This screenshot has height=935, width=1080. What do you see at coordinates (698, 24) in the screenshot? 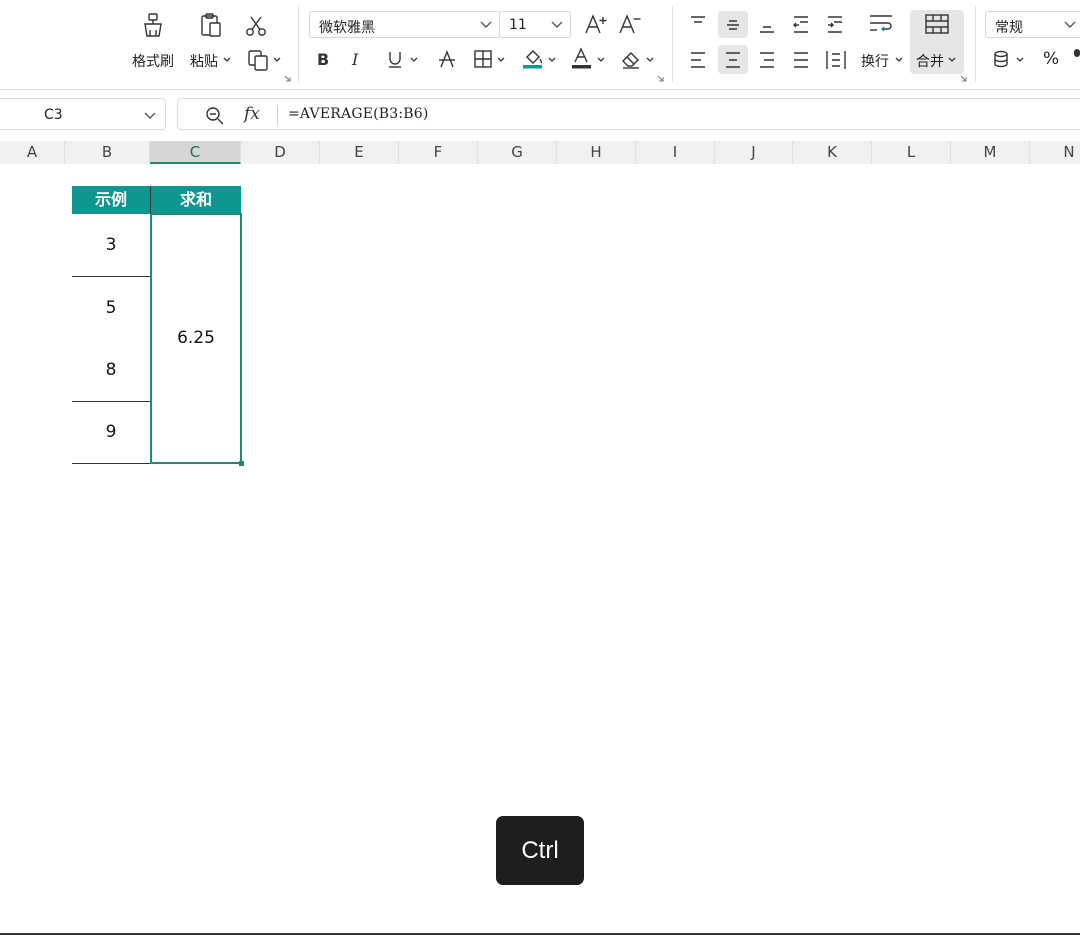
I see `top-align-icon` at bounding box center [698, 24].